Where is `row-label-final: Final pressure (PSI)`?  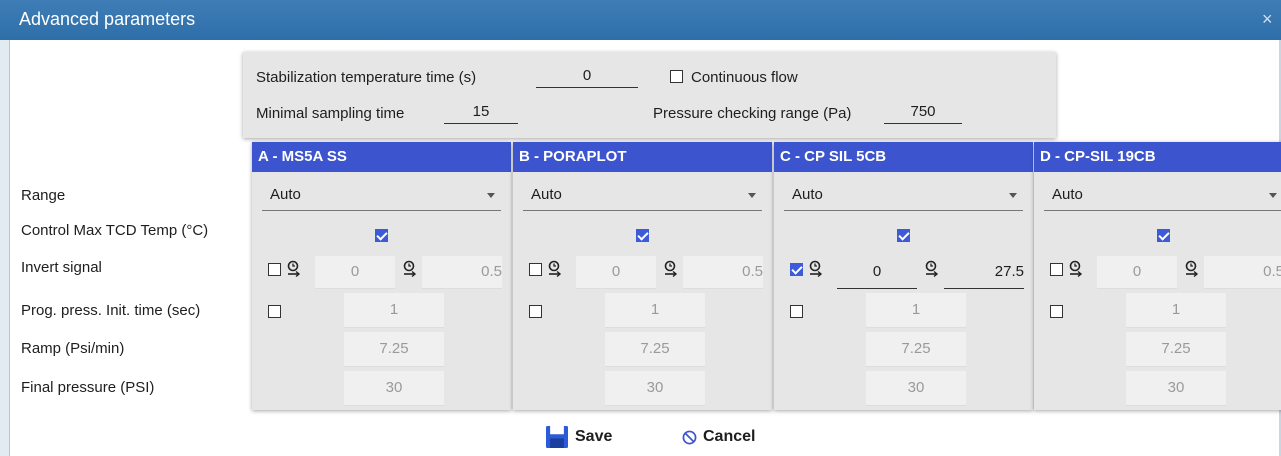
row-label-final: Final pressure (PSI) is located at coordinates (88, 387).